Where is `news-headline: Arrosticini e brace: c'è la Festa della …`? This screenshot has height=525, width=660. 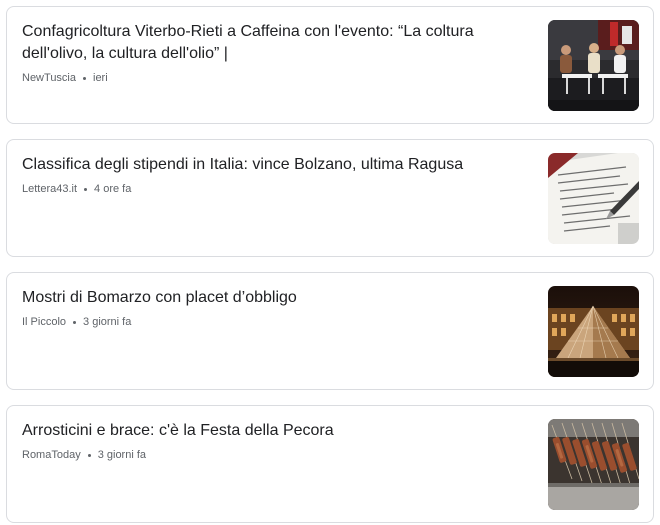 news-headline: Arrosticini e brace: c'è la Festa della … is located at coordinates (272, 431).